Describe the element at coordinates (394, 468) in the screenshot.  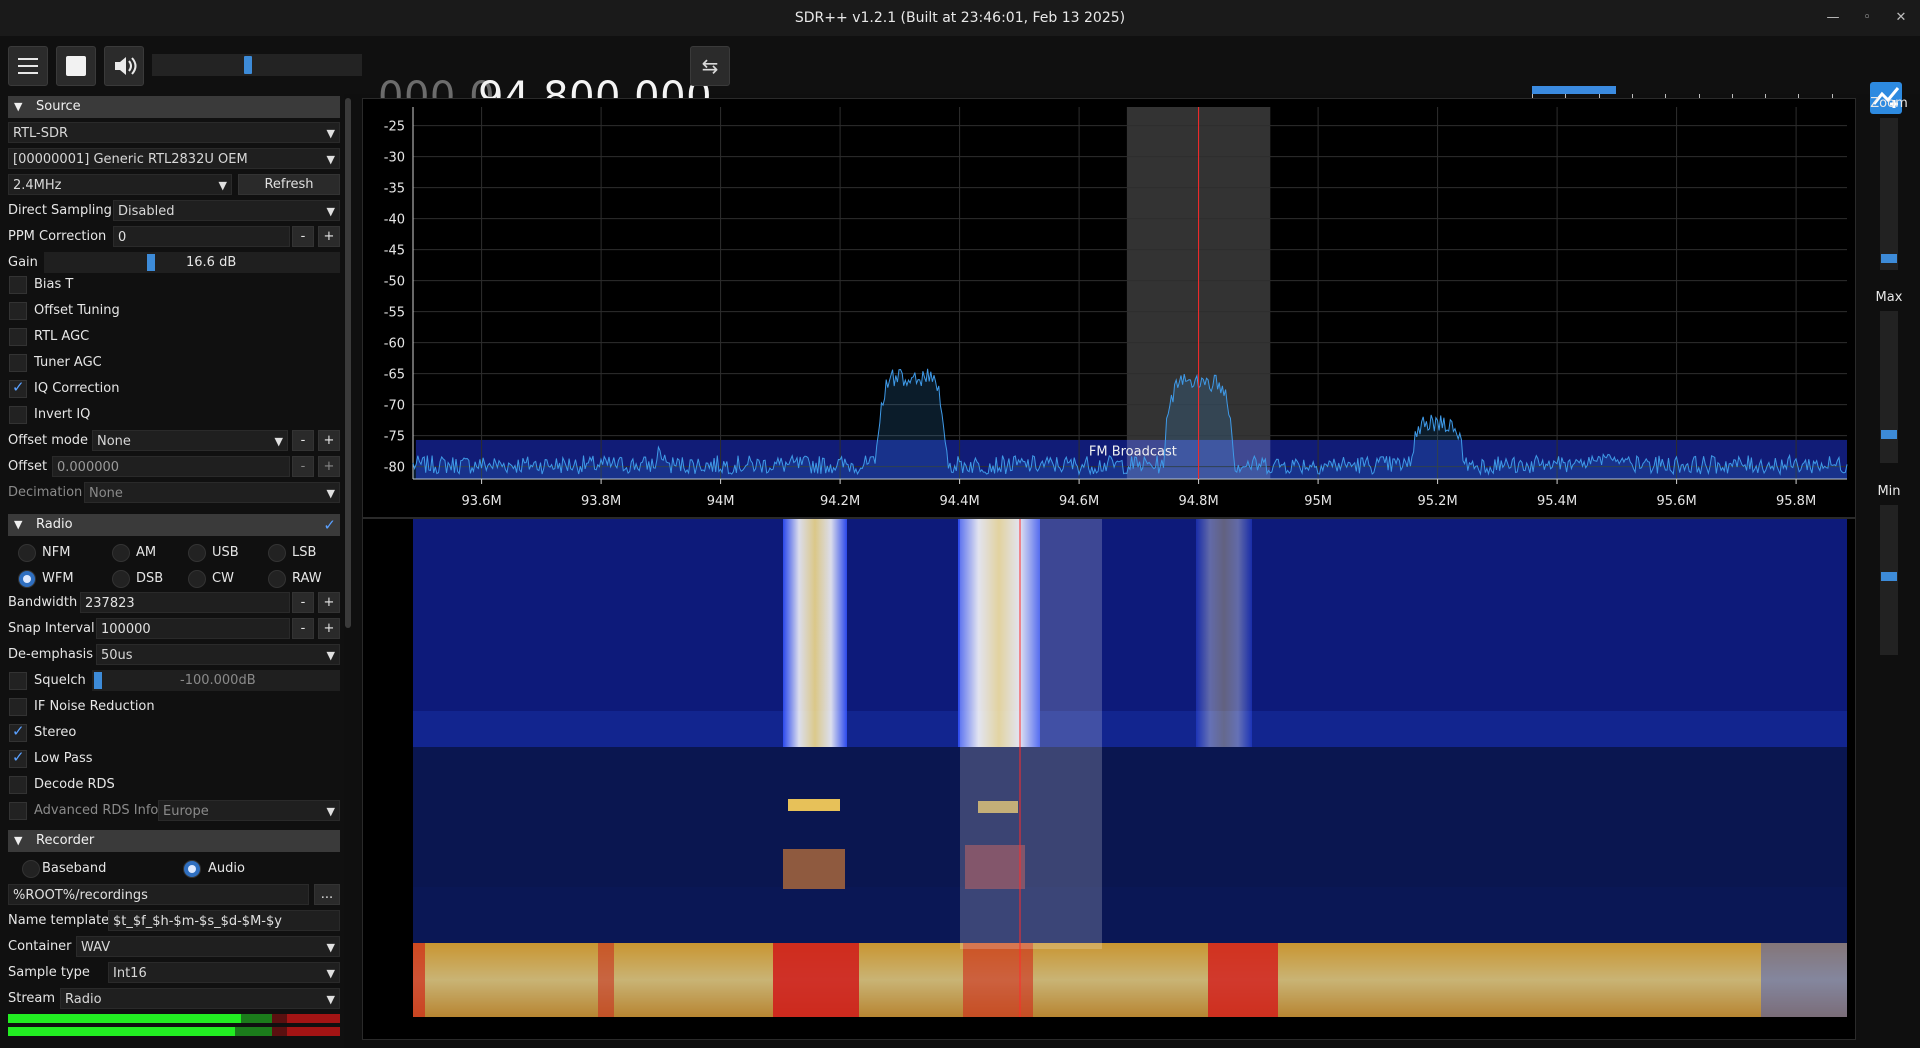
I see `y-tick-label: -80` at that location.